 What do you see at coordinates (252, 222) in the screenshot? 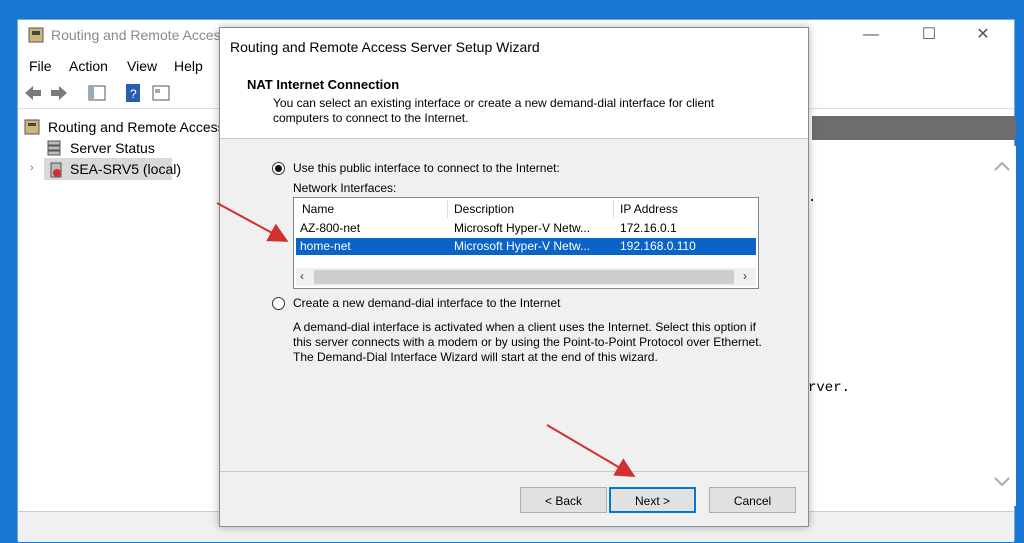
I see `annotation-arrow-to-home-net` at bounding box center [252, 222].